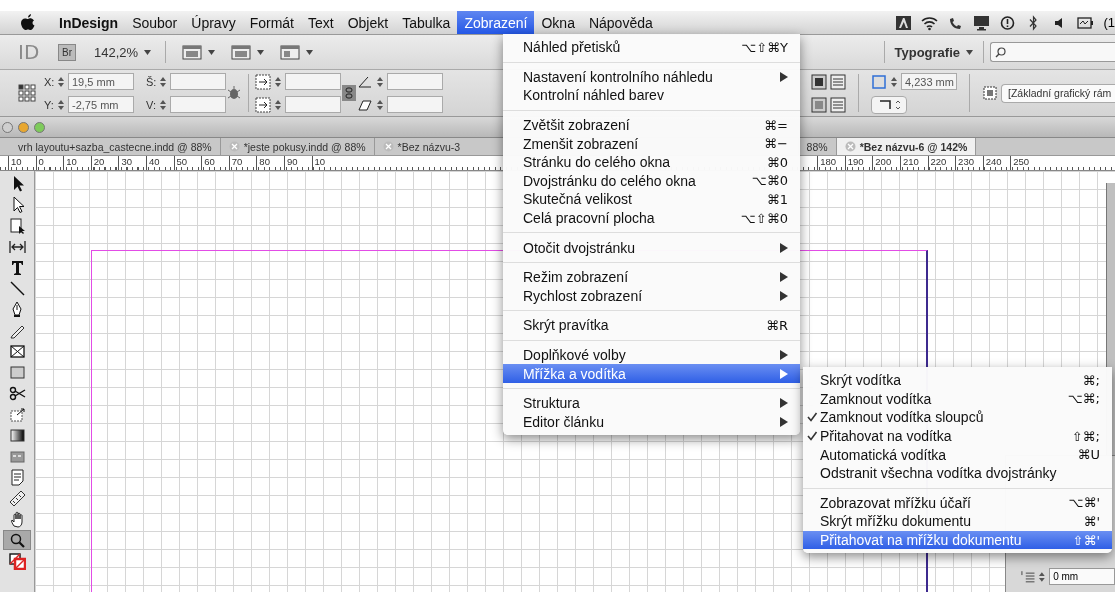  Describe the element at coordinates (115, 146) in the screenshot. I see `document-tab: vrh layoutu+sazba_castecne.indd @ 88%` at that location.